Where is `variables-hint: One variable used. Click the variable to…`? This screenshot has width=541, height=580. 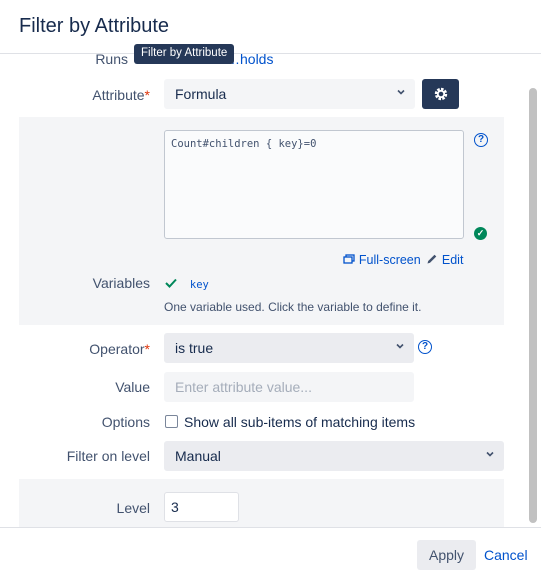
variables-hint: One variable used. Click the variable to… is located at coordinates (293, 307).